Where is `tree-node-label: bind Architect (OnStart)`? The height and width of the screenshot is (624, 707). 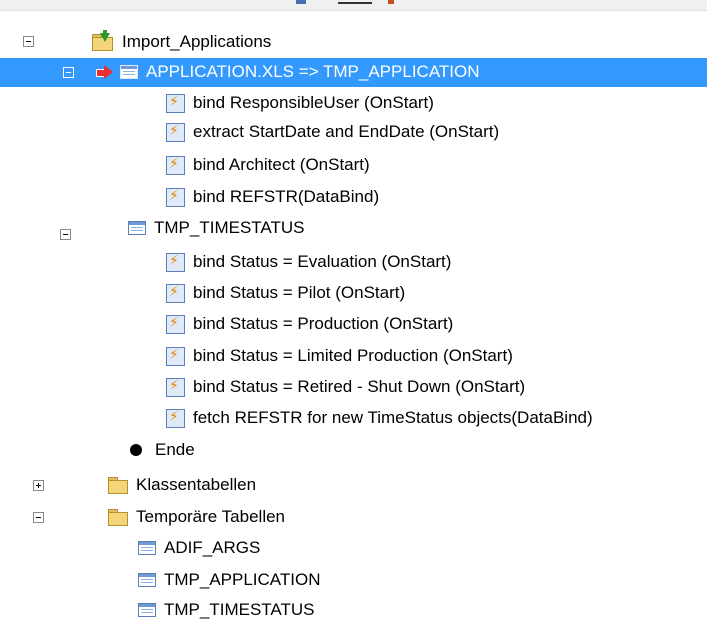
tree-node-label: bind Architect (OnStart) is located at coordinates (281, 164).